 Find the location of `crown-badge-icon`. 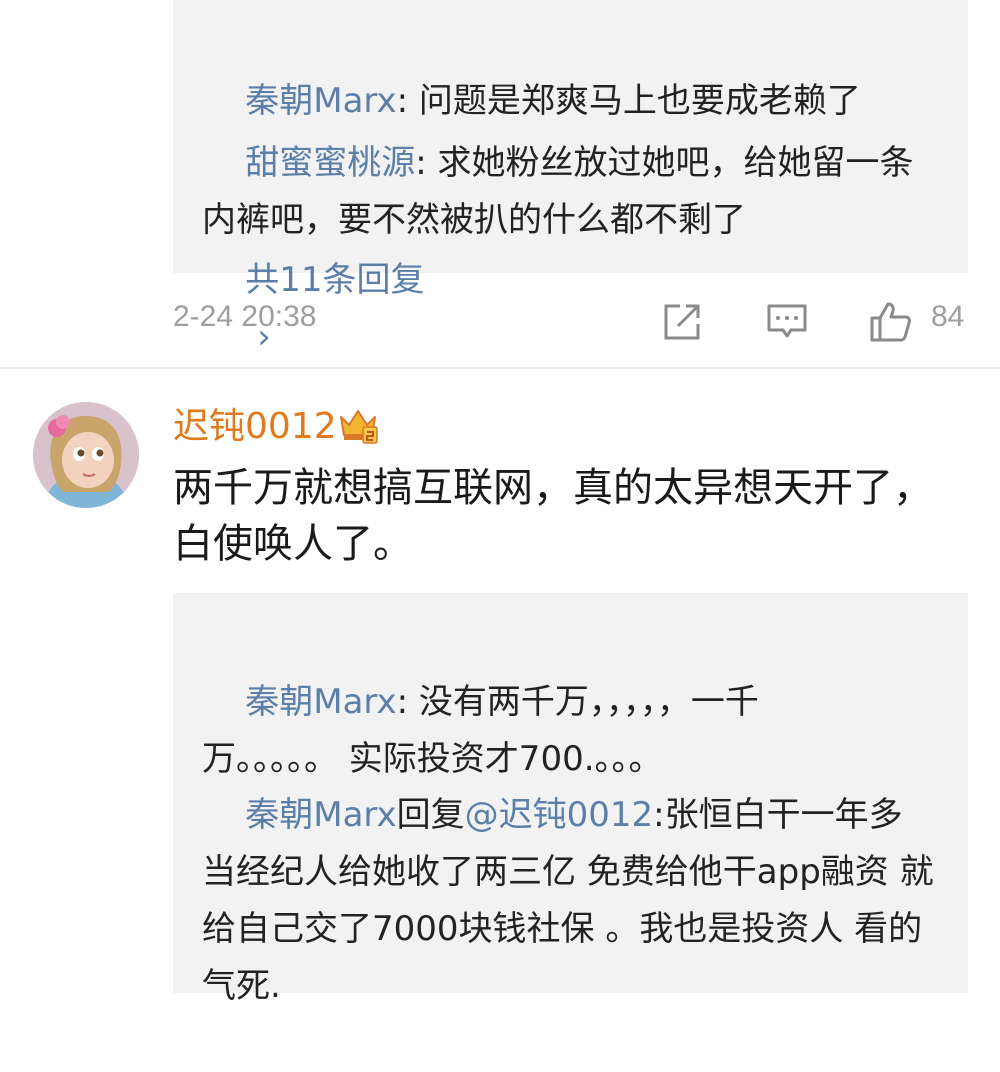

crown-badge-icon is located at coordinates (359, 427).